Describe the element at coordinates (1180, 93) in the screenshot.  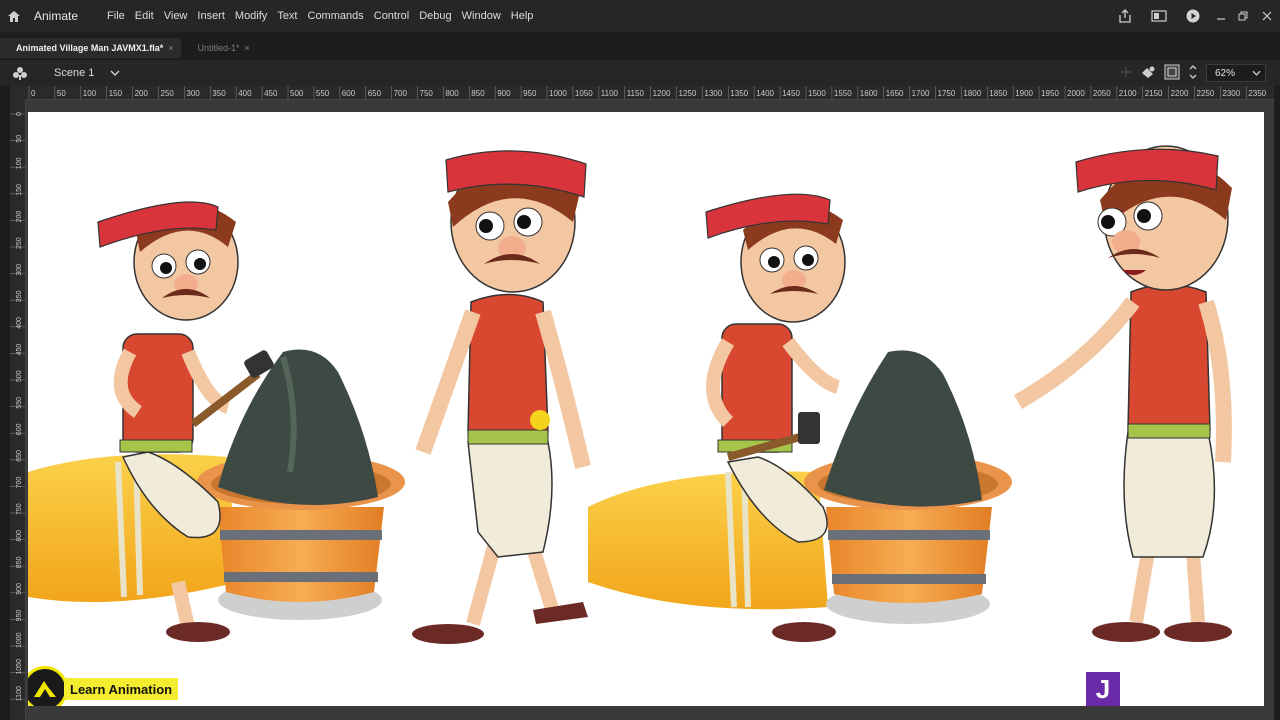
I see `ruler-label: 2200` at that location.